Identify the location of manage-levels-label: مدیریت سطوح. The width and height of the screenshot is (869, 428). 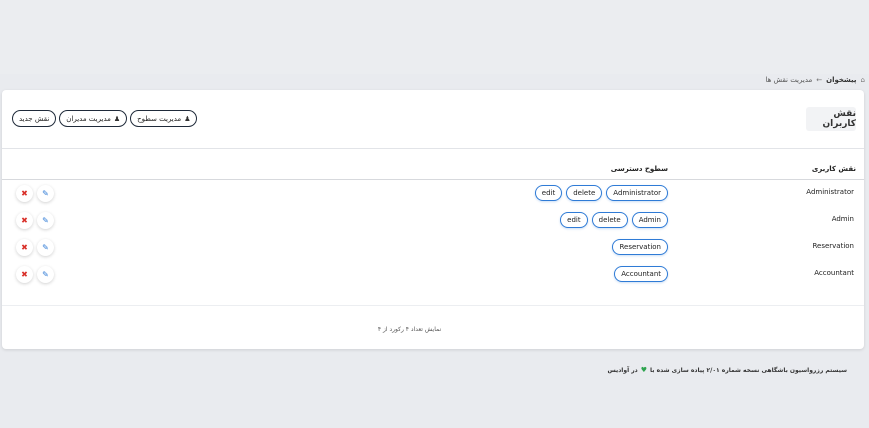
(159, 118).